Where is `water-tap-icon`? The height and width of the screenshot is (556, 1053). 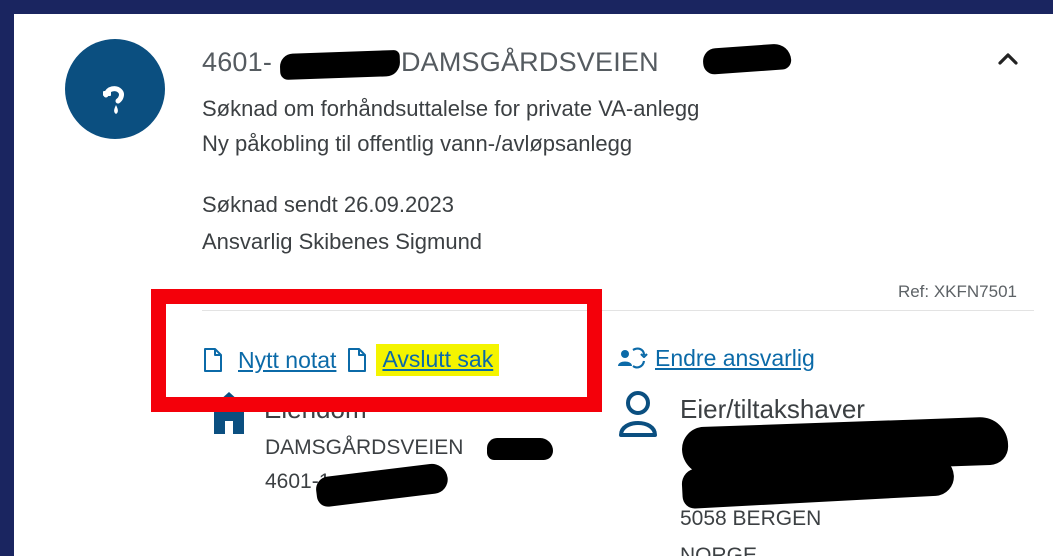 water-tap-icon is located at coordinates (113, 100).